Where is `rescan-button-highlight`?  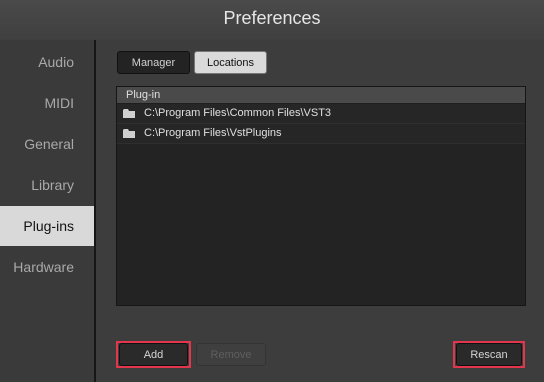
rescan-button-highlight is located at coordinates (489, 354).